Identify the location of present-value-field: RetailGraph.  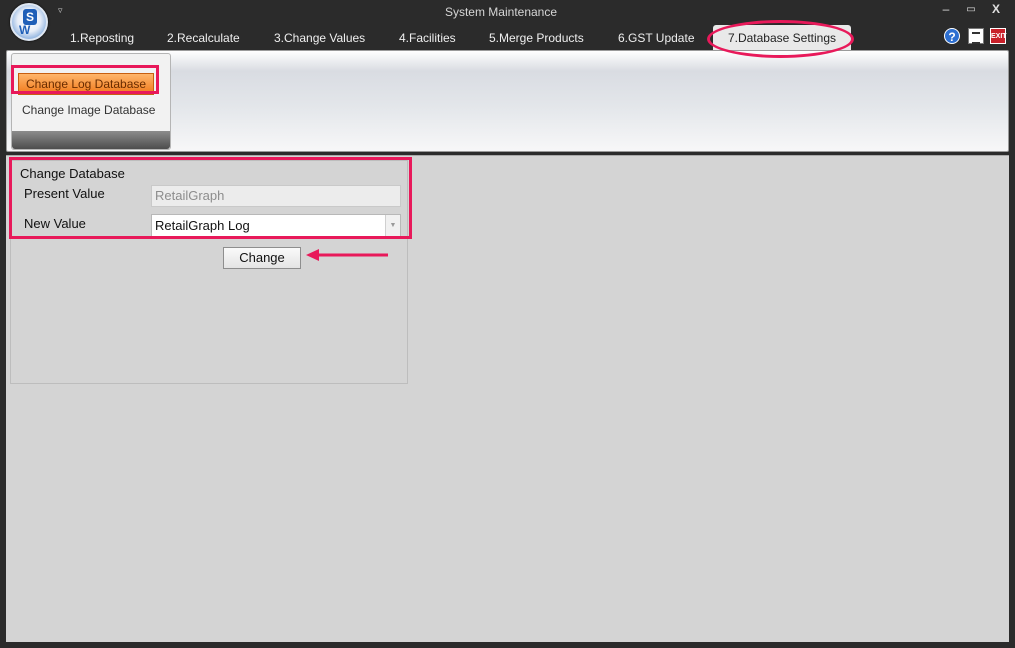
(276, 196).